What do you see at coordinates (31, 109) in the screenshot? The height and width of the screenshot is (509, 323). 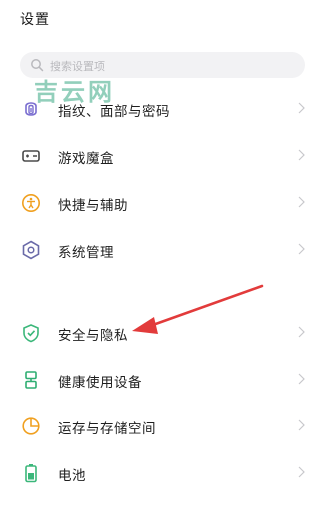 I see `fingerprint-icon` at bounding box center [31, 109].